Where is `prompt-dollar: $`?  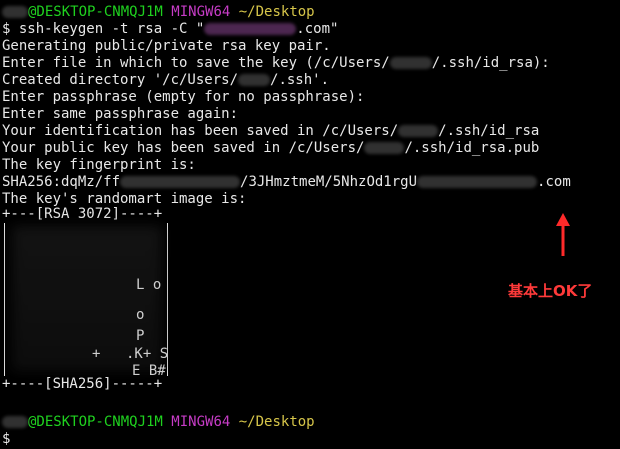
prompt-dollar: $ is located at coordinates (6, 439).